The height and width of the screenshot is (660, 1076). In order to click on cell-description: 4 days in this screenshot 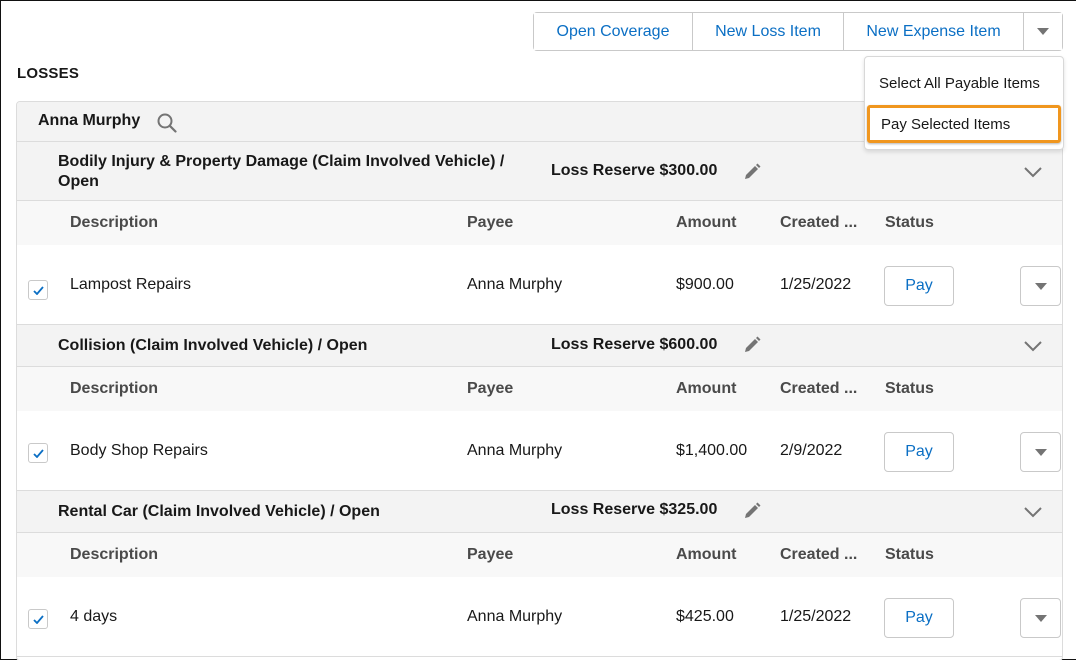, I will do `click(94, 616)`.